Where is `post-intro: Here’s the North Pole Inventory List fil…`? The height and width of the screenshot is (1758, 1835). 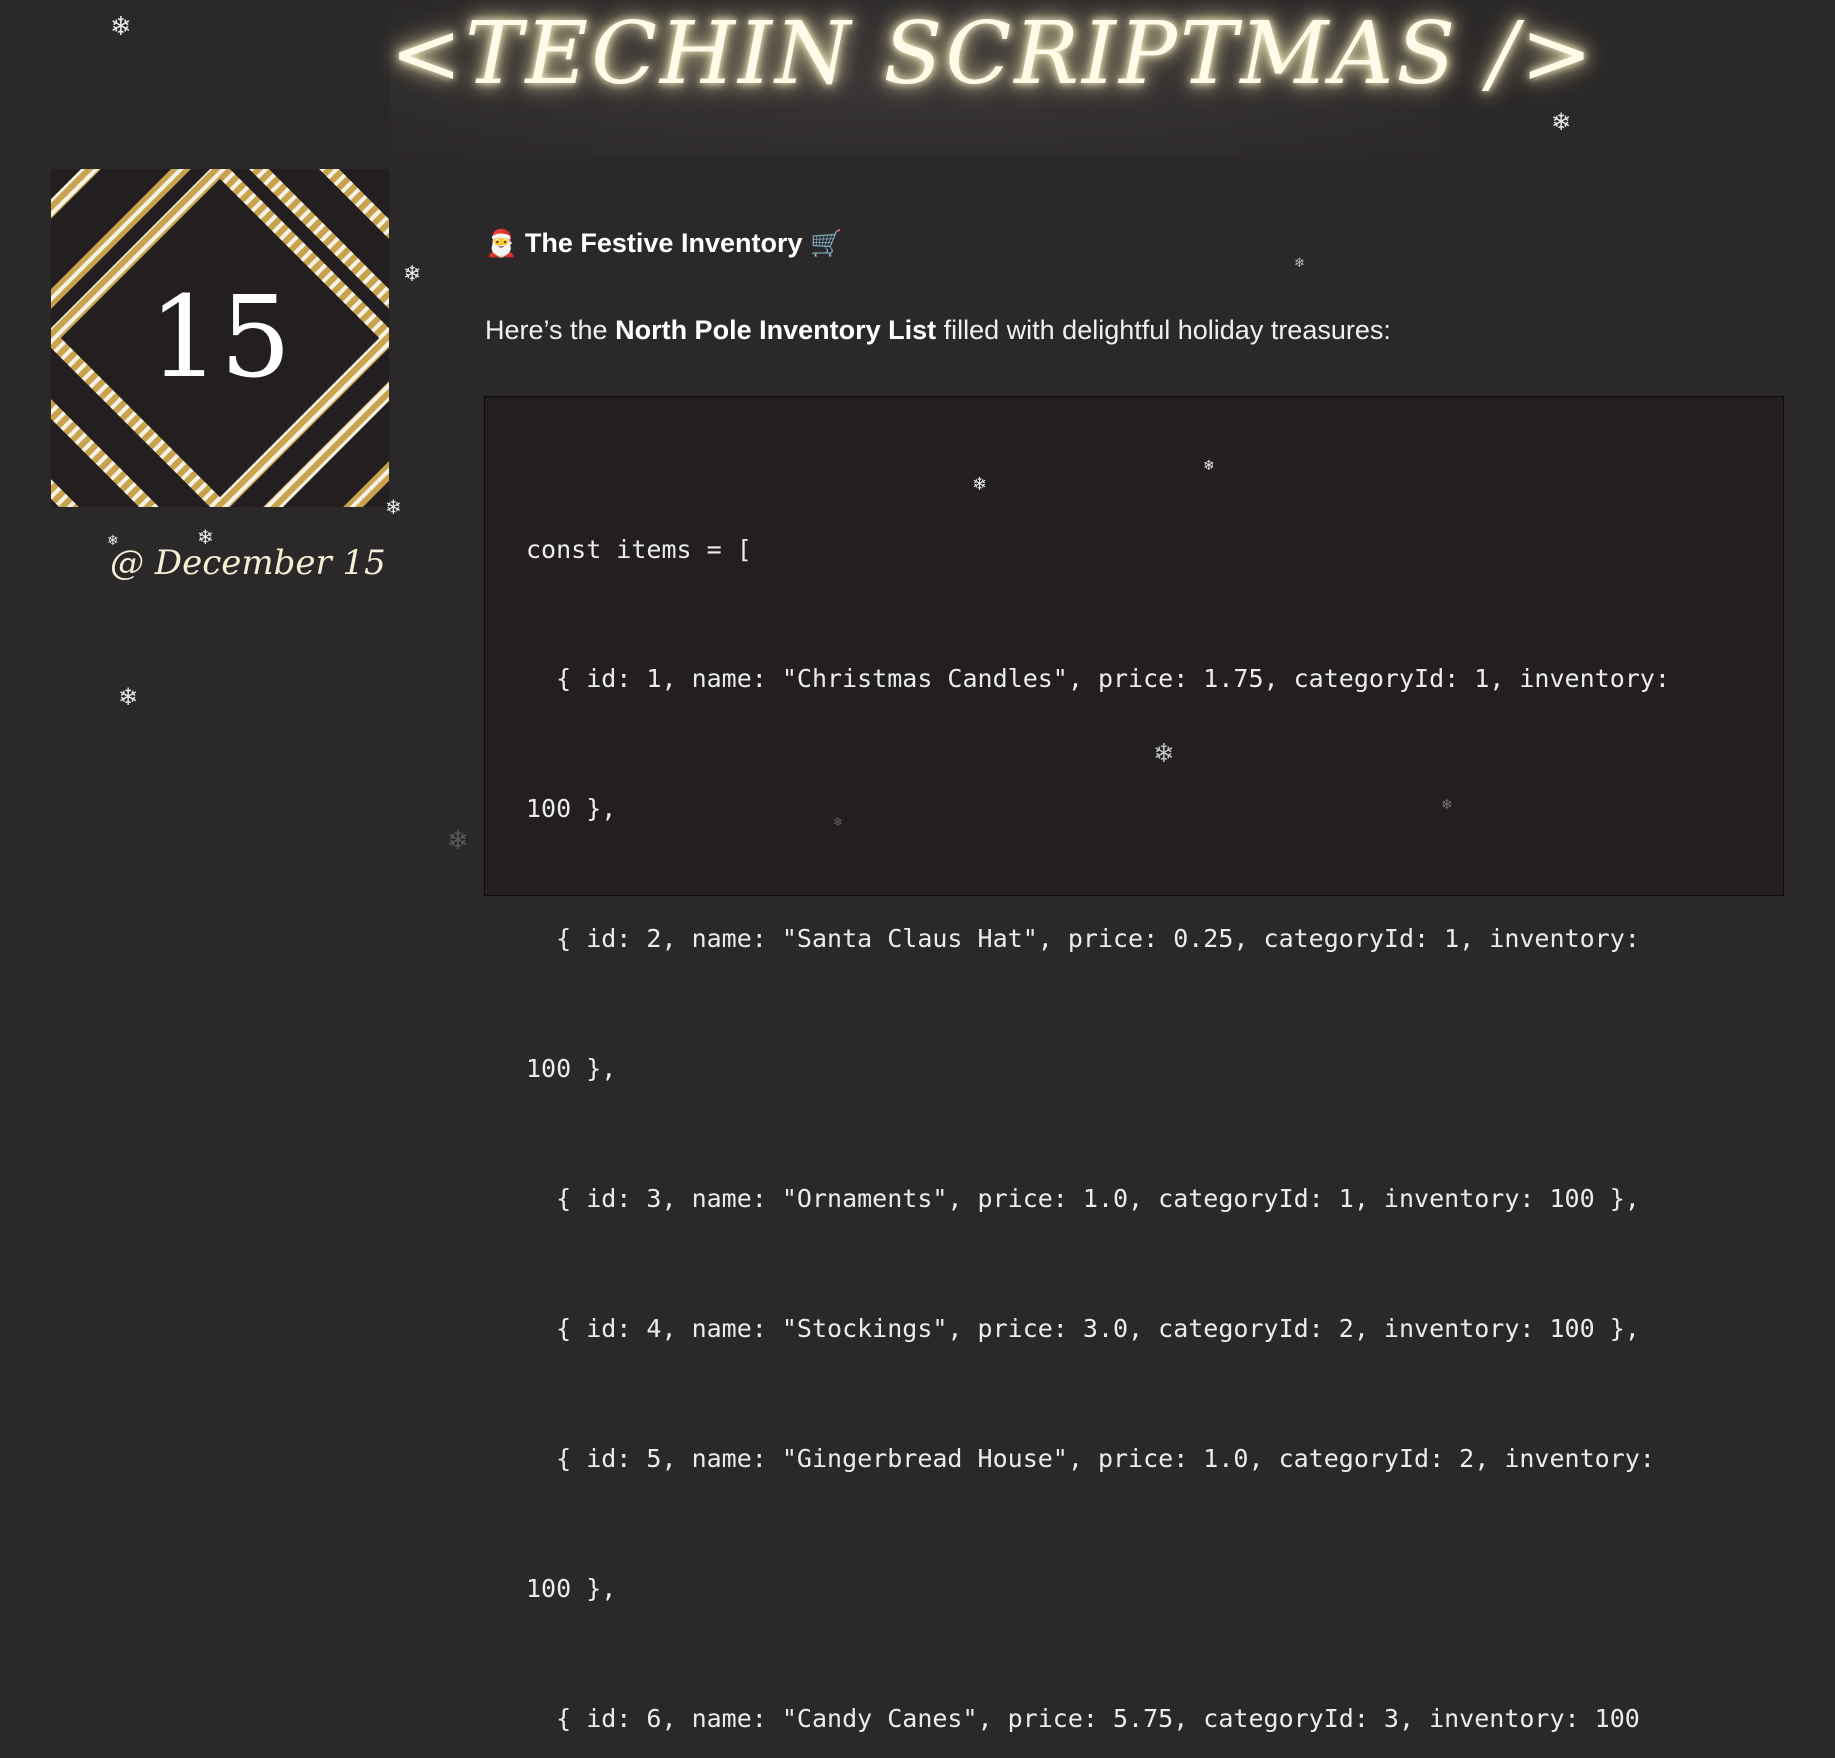
post-intro: Here’s the North Pole Inventory List fil… is located at coordinates (938, 330).